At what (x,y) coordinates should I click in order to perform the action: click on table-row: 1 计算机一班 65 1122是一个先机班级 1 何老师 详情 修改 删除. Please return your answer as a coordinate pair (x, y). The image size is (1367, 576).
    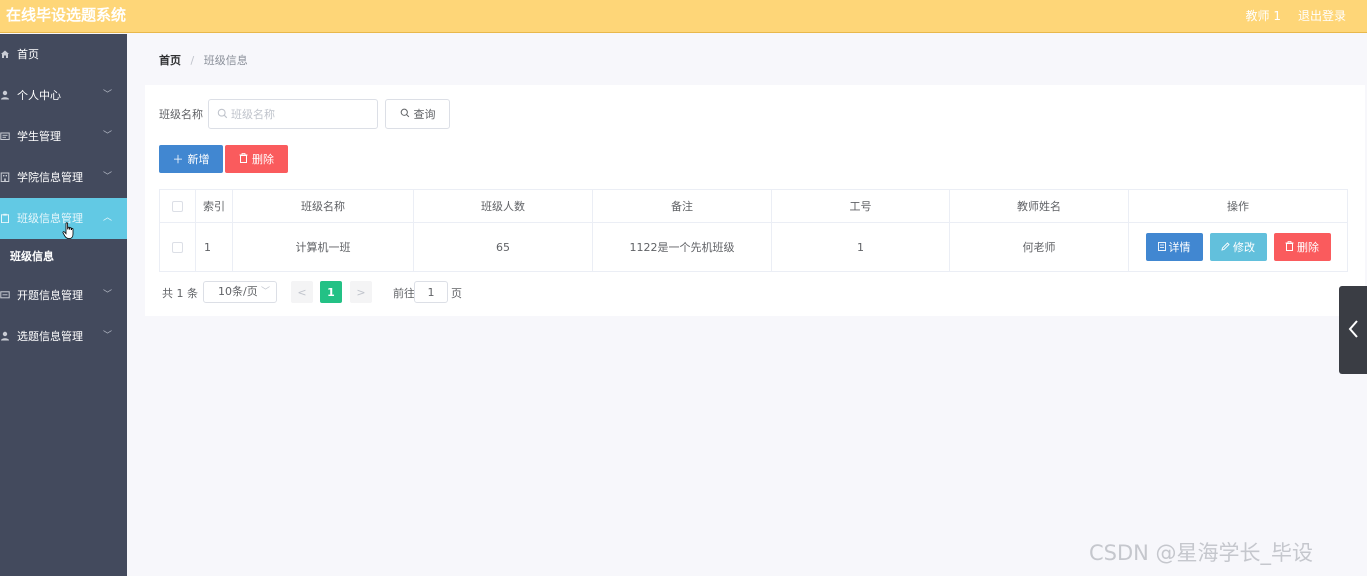
    Looking at the image, I should click on (753, 247).